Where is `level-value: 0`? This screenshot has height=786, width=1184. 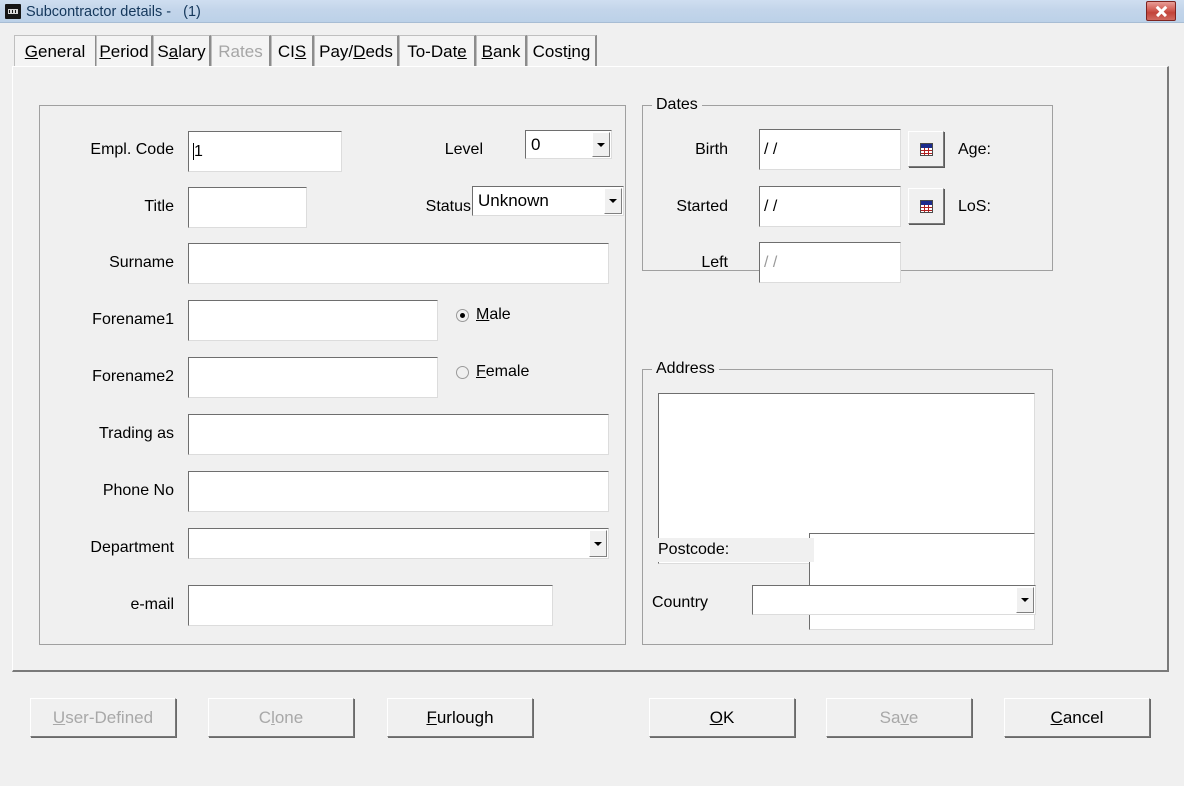 level-value: 0 is located at coordinates (536, 144).